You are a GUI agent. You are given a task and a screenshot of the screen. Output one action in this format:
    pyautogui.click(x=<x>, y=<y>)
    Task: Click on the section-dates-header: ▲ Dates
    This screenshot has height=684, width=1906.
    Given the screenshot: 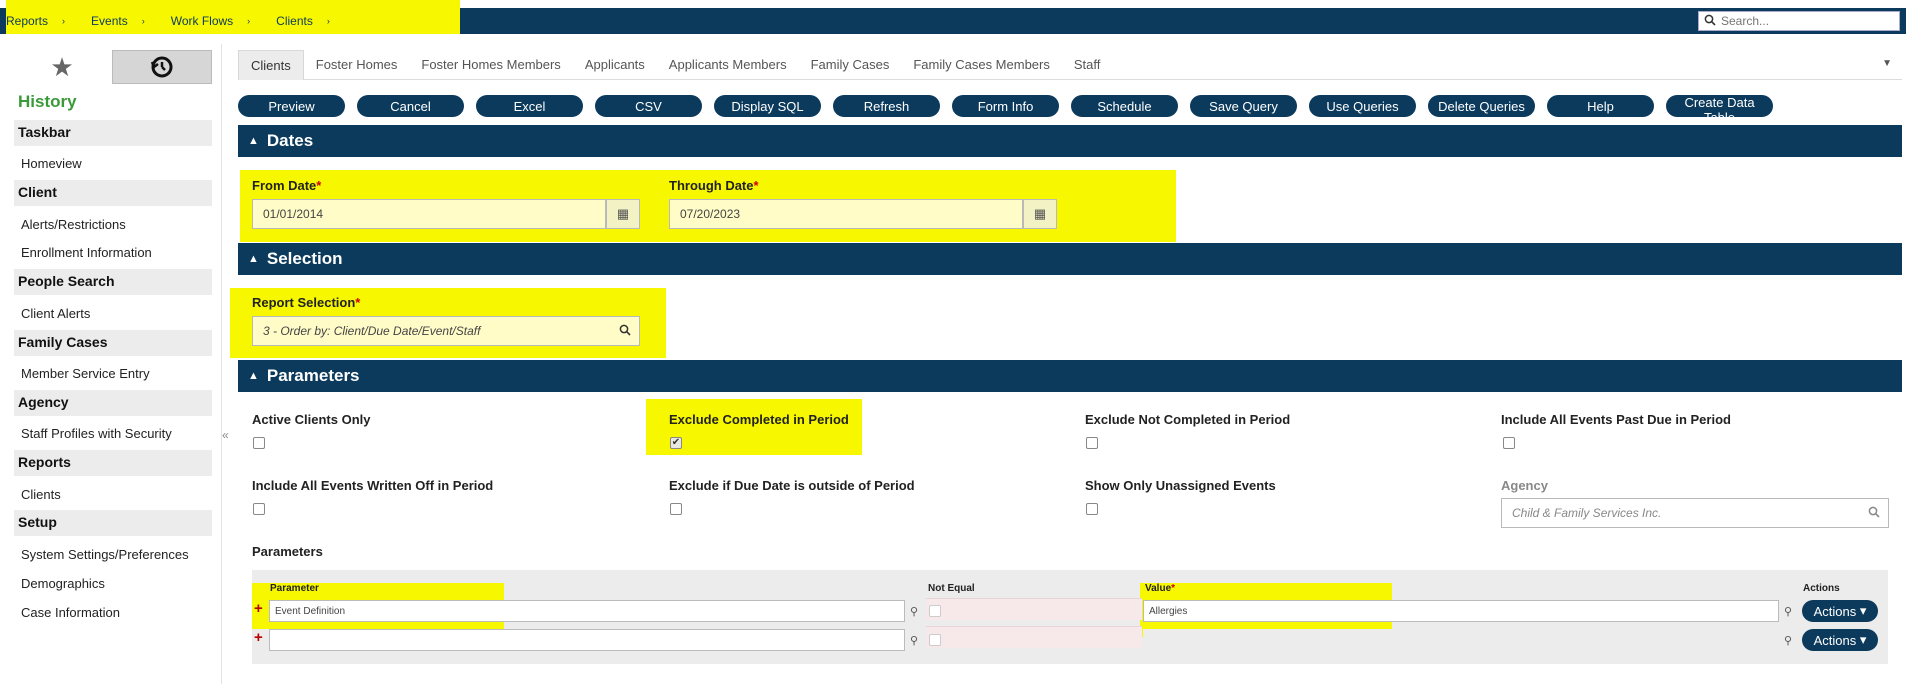 What is the action you would take?
    pyautogui.click(x=1070, y=141)
    